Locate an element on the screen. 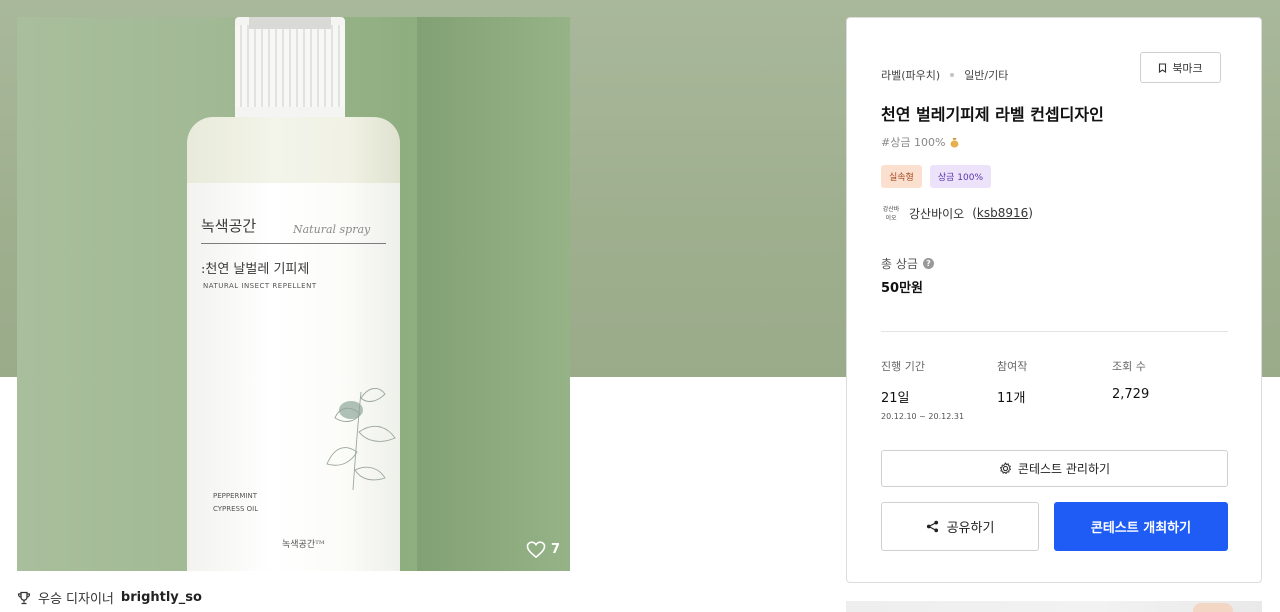  stat-entries: 참여작 11개 is located at coordinates (1012, 382).